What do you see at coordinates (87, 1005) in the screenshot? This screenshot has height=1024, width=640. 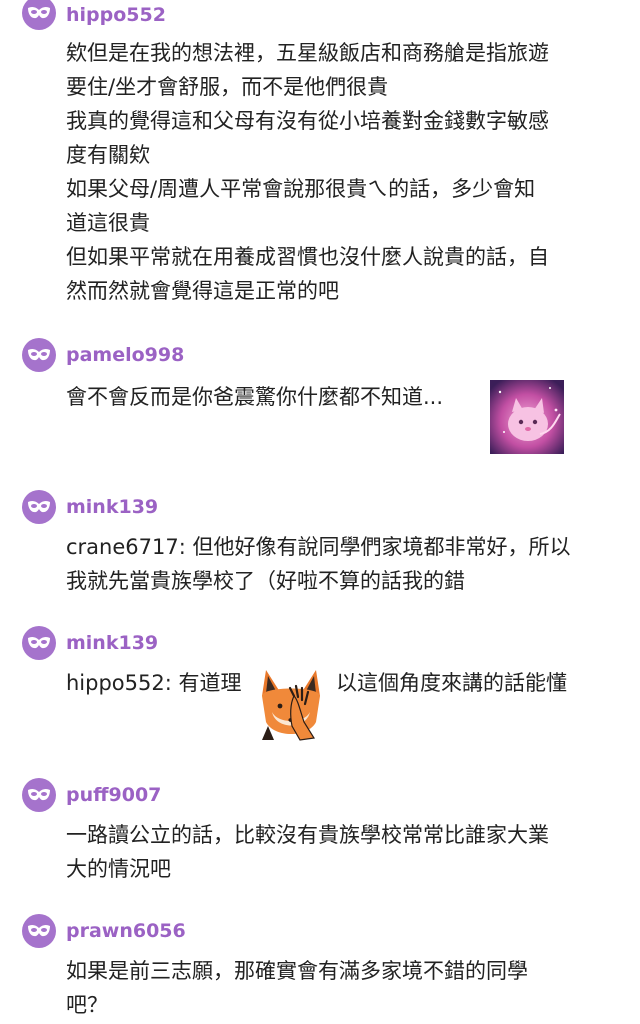 I see `comment-line: 吧？` at bounding box center [87, 1005].